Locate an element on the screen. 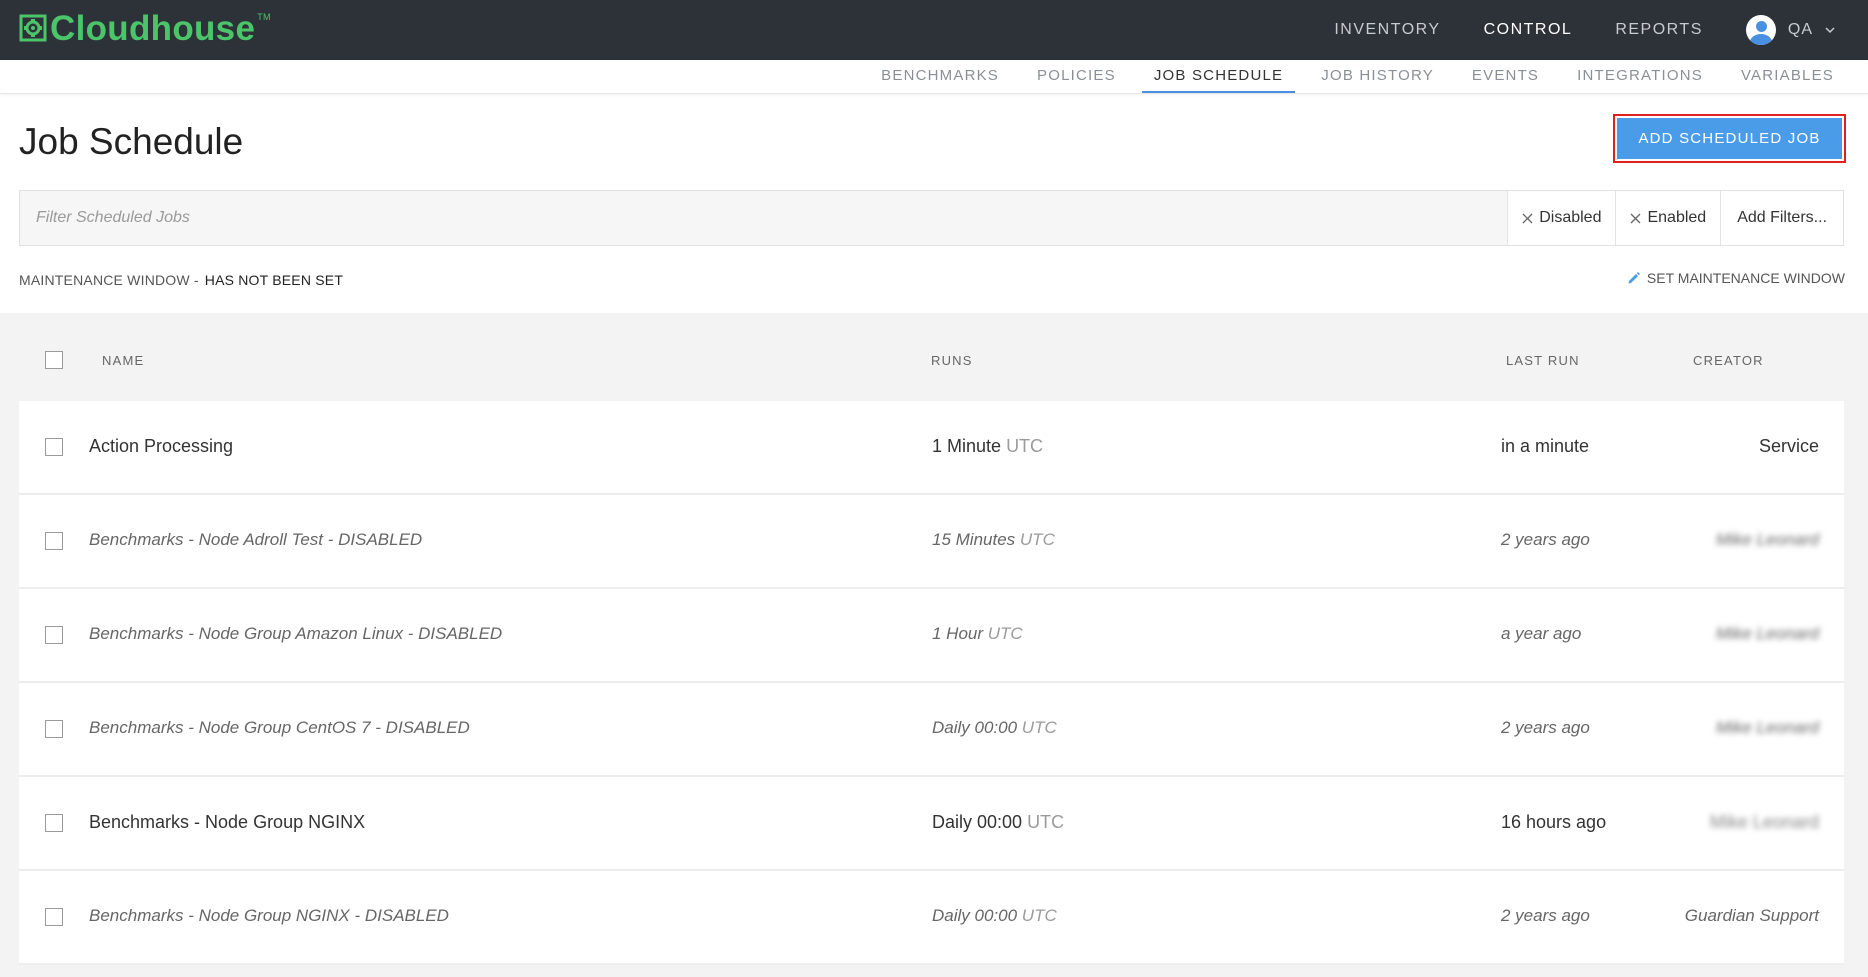 This screenshot has width=1868, height=977. job-runs: 1 Minute UTC is located at coordinates (987, 446).